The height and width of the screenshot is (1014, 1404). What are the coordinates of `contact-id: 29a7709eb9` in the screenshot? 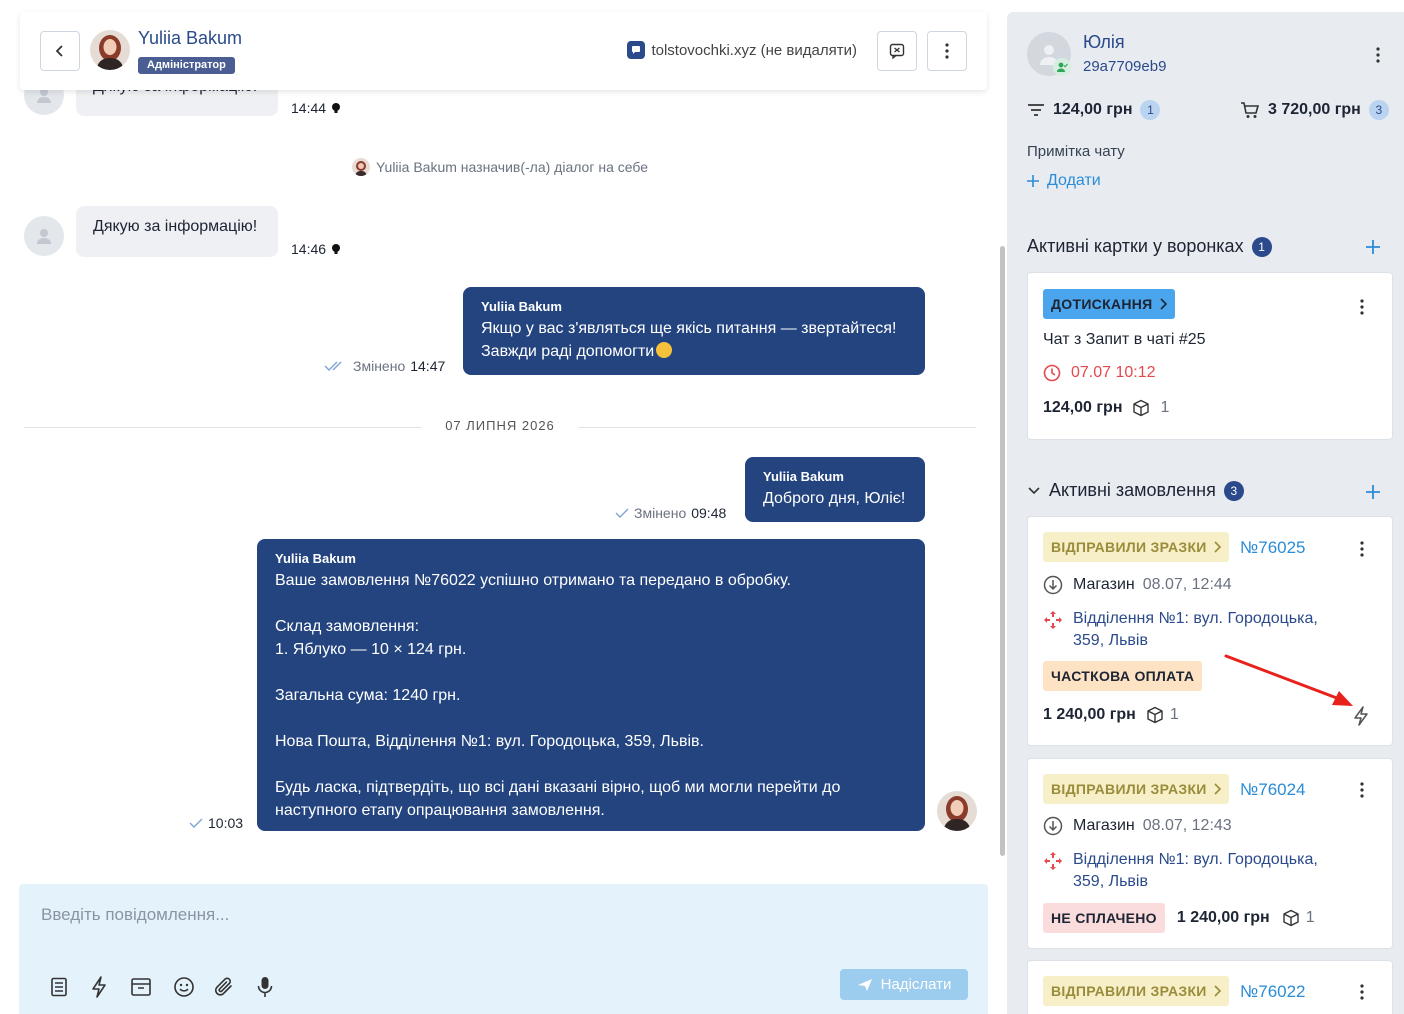 It's located at (1124, 66).